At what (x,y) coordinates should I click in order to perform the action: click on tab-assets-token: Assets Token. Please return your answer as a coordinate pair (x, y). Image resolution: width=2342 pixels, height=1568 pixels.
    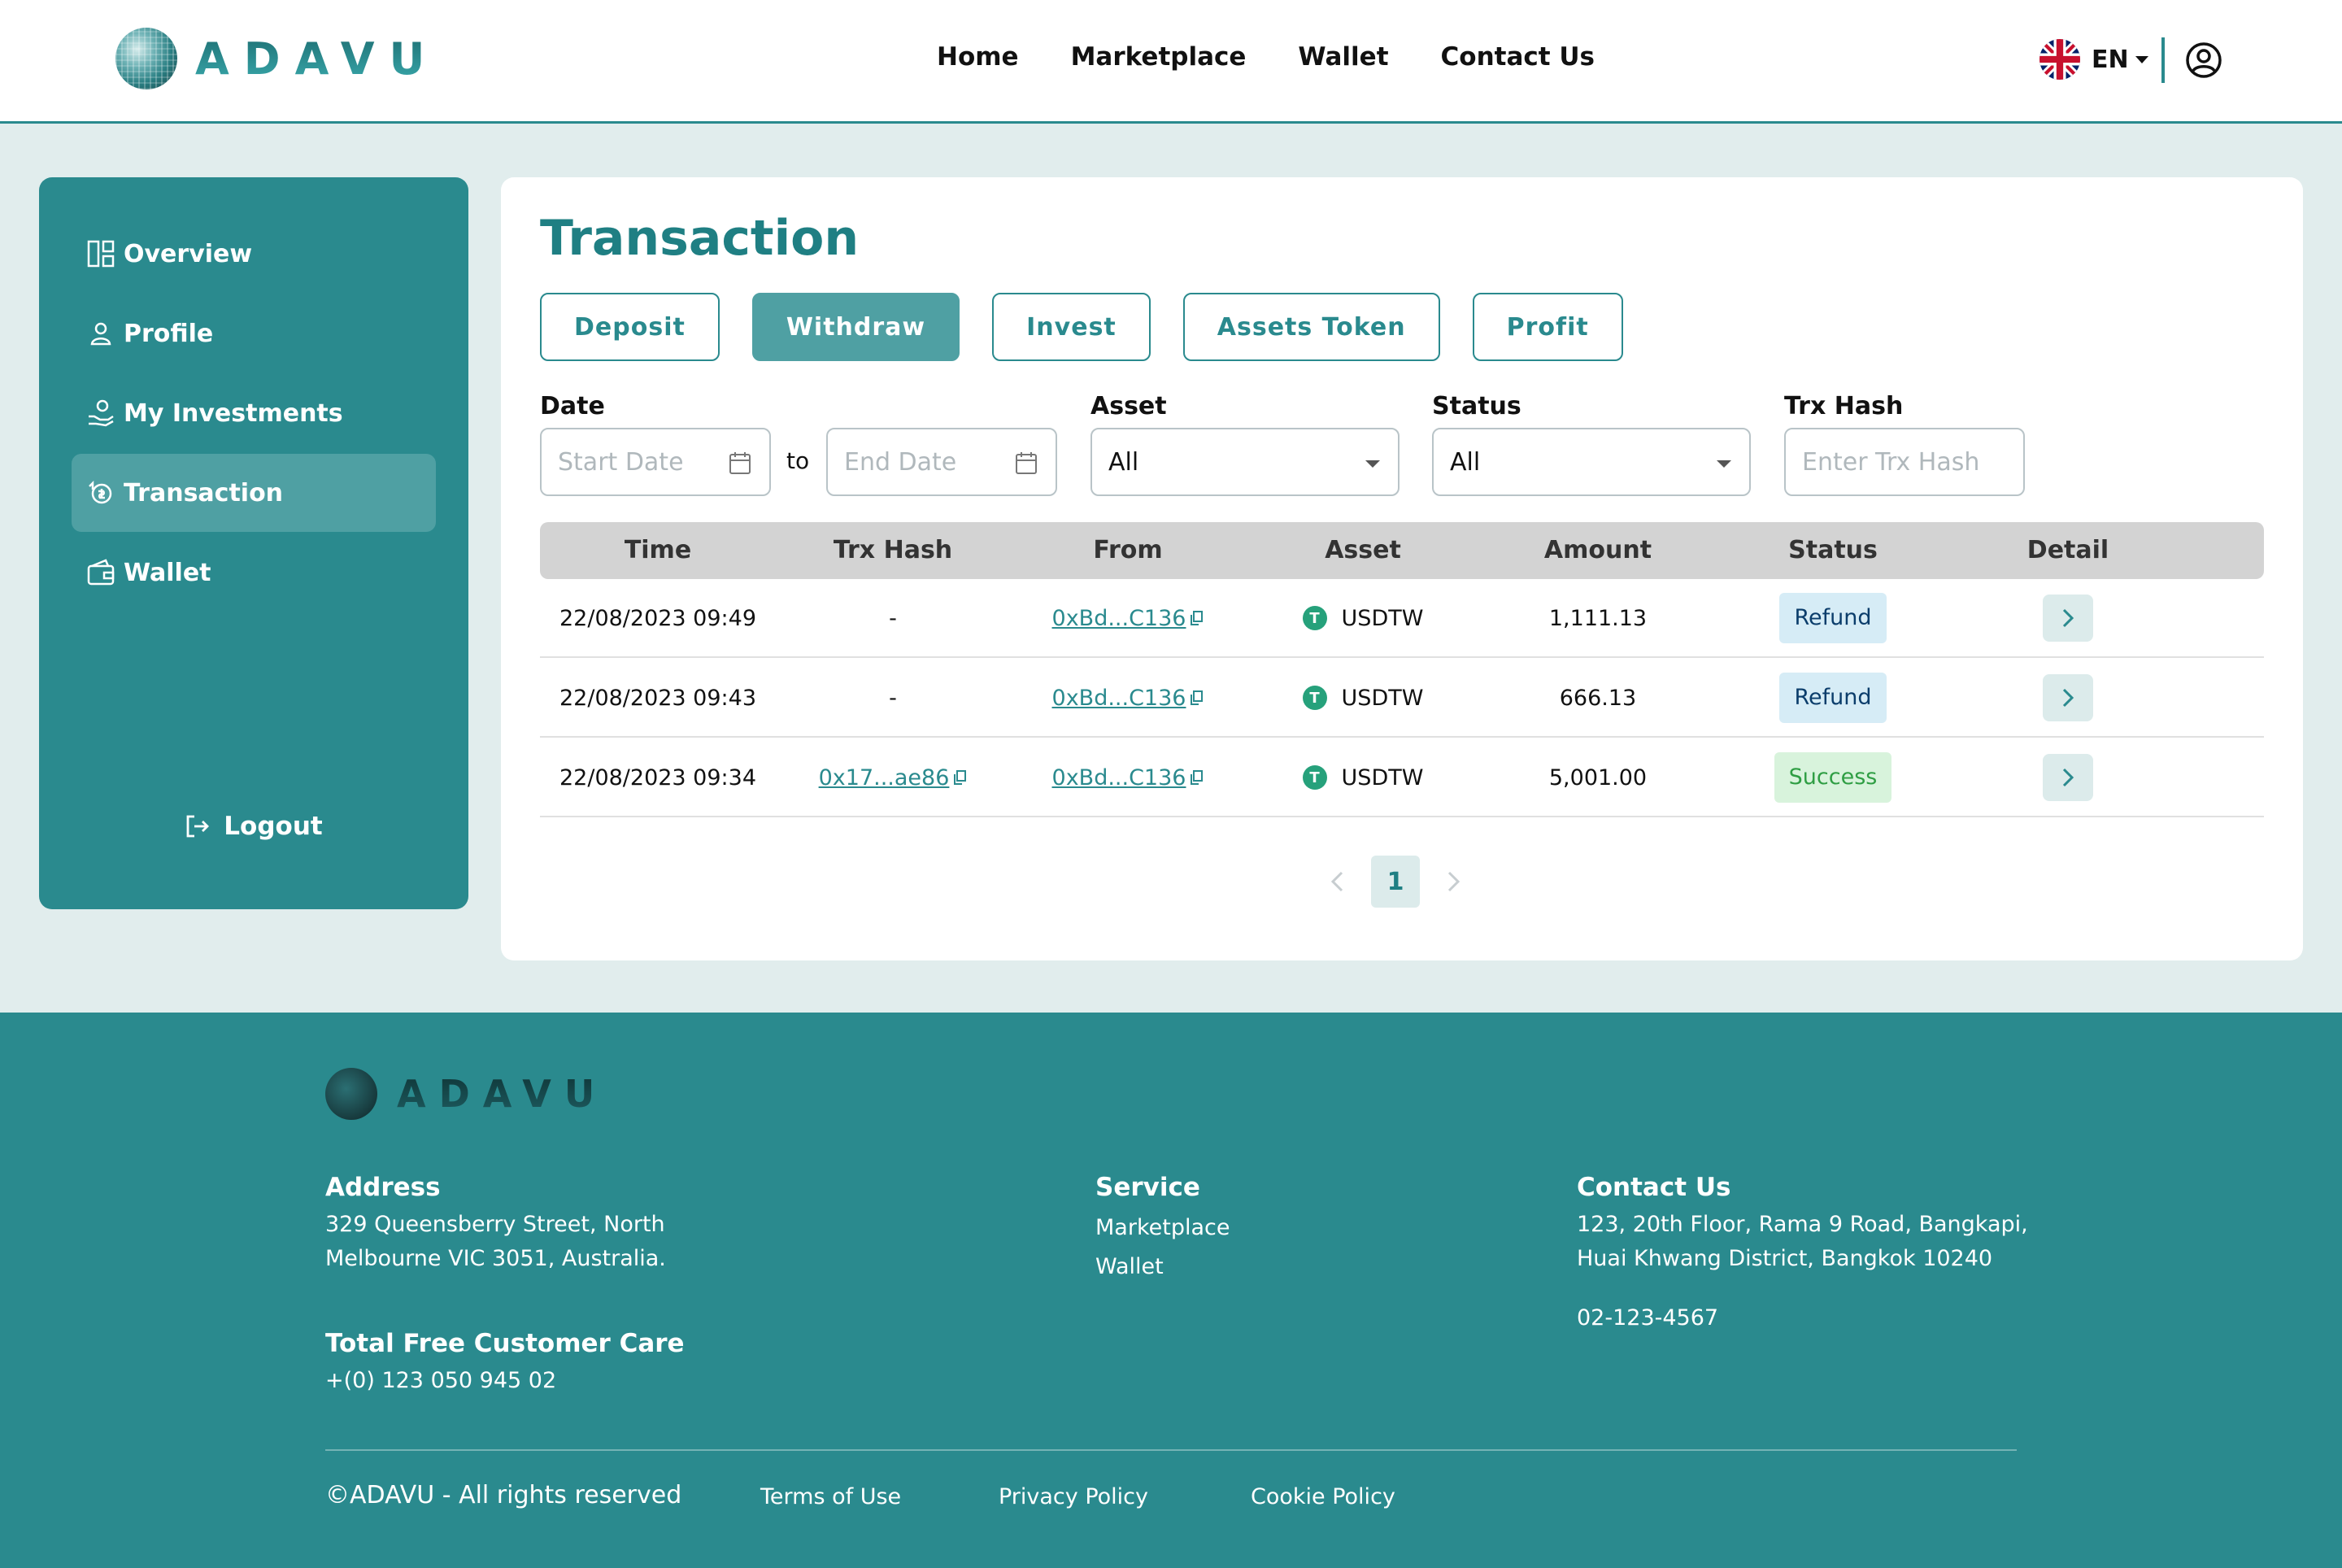
    Looking at the image, I should click on (1311, 327).